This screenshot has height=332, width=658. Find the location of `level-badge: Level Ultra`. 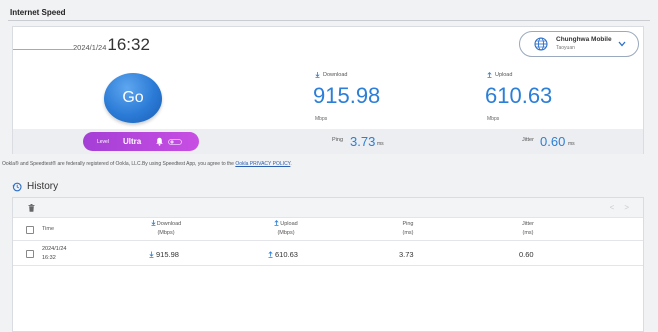

level-badge: Level Ultra is located at coordinates (141, 141).